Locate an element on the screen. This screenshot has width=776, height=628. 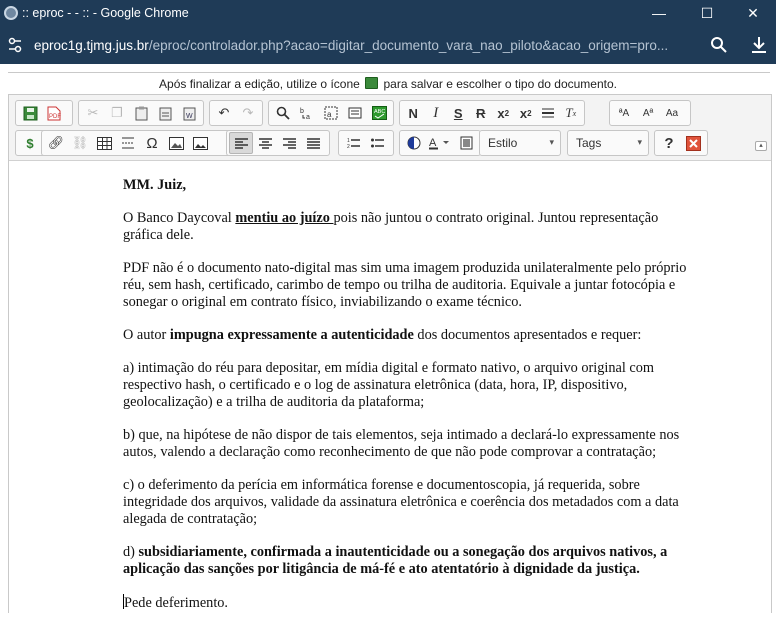
toolbar-group-align is located at coordinates (278, 143).